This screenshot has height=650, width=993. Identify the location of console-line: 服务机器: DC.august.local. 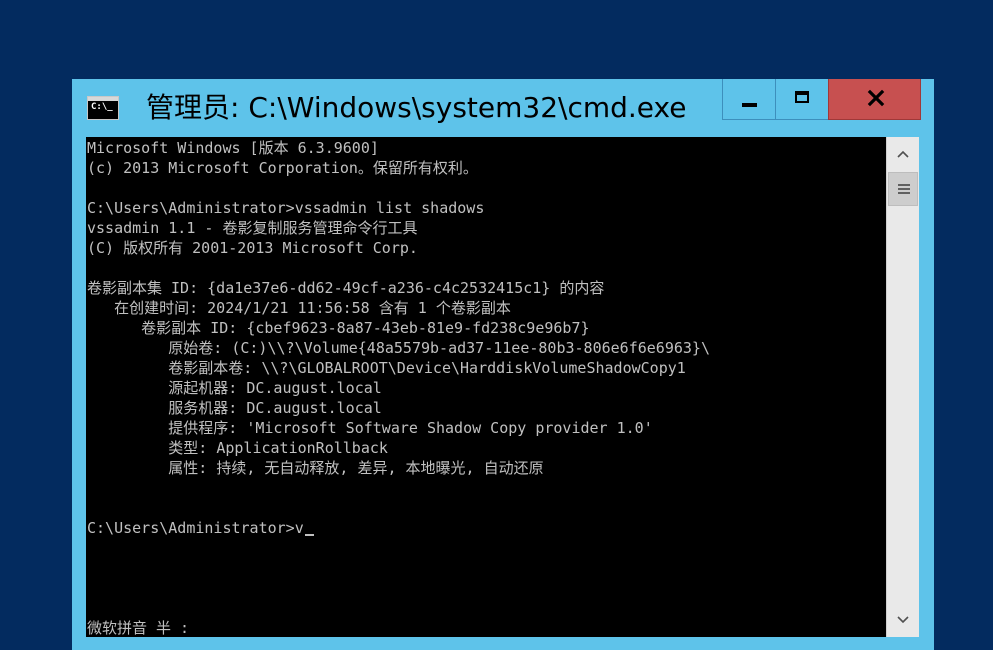
(234, 408).